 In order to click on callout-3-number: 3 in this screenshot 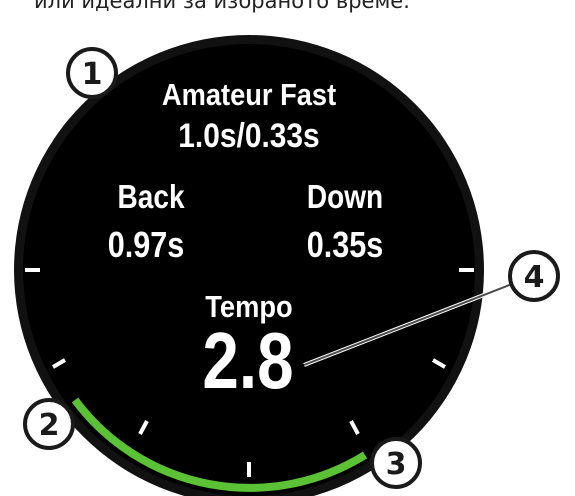, I will do `click(396, 464)`.